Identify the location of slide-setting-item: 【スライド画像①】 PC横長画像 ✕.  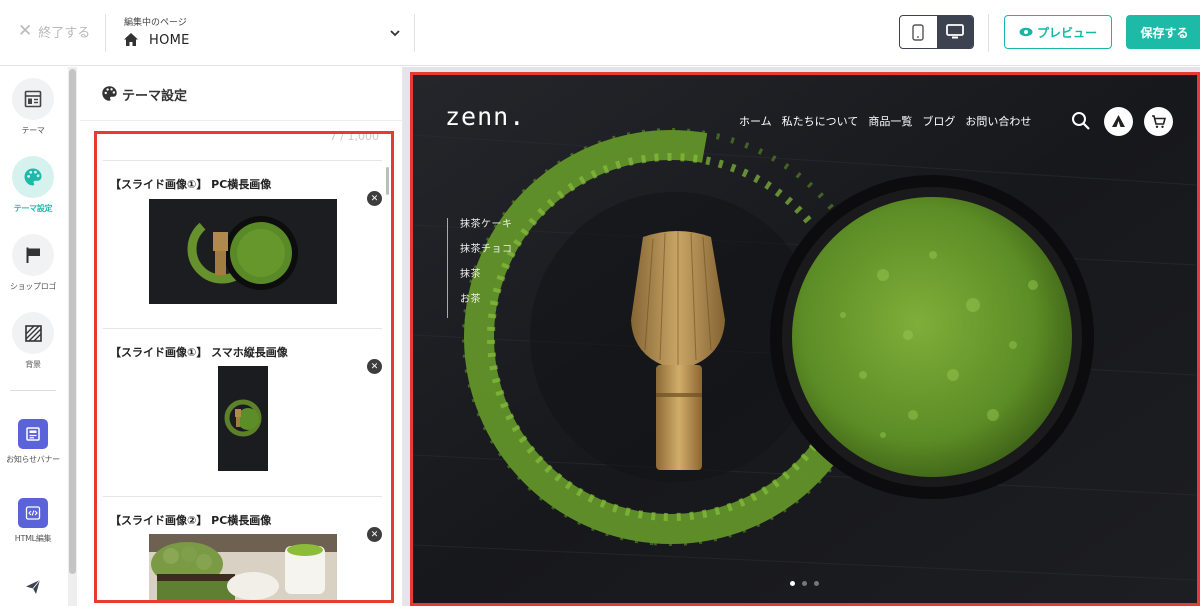
(242, 244).